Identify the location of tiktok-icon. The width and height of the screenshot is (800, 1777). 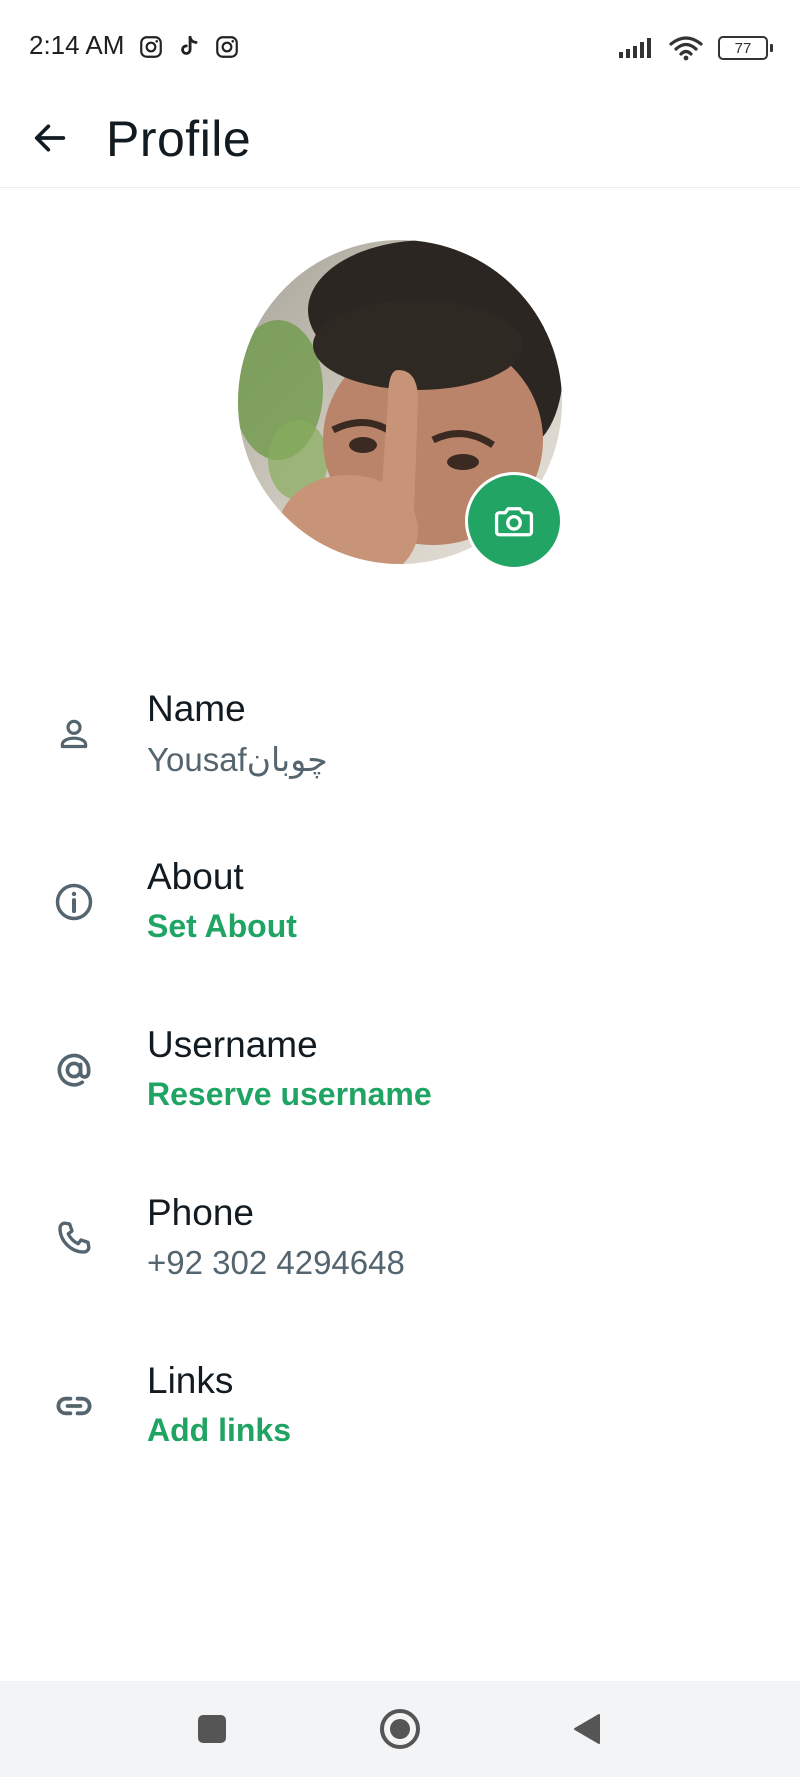
(189, 45).